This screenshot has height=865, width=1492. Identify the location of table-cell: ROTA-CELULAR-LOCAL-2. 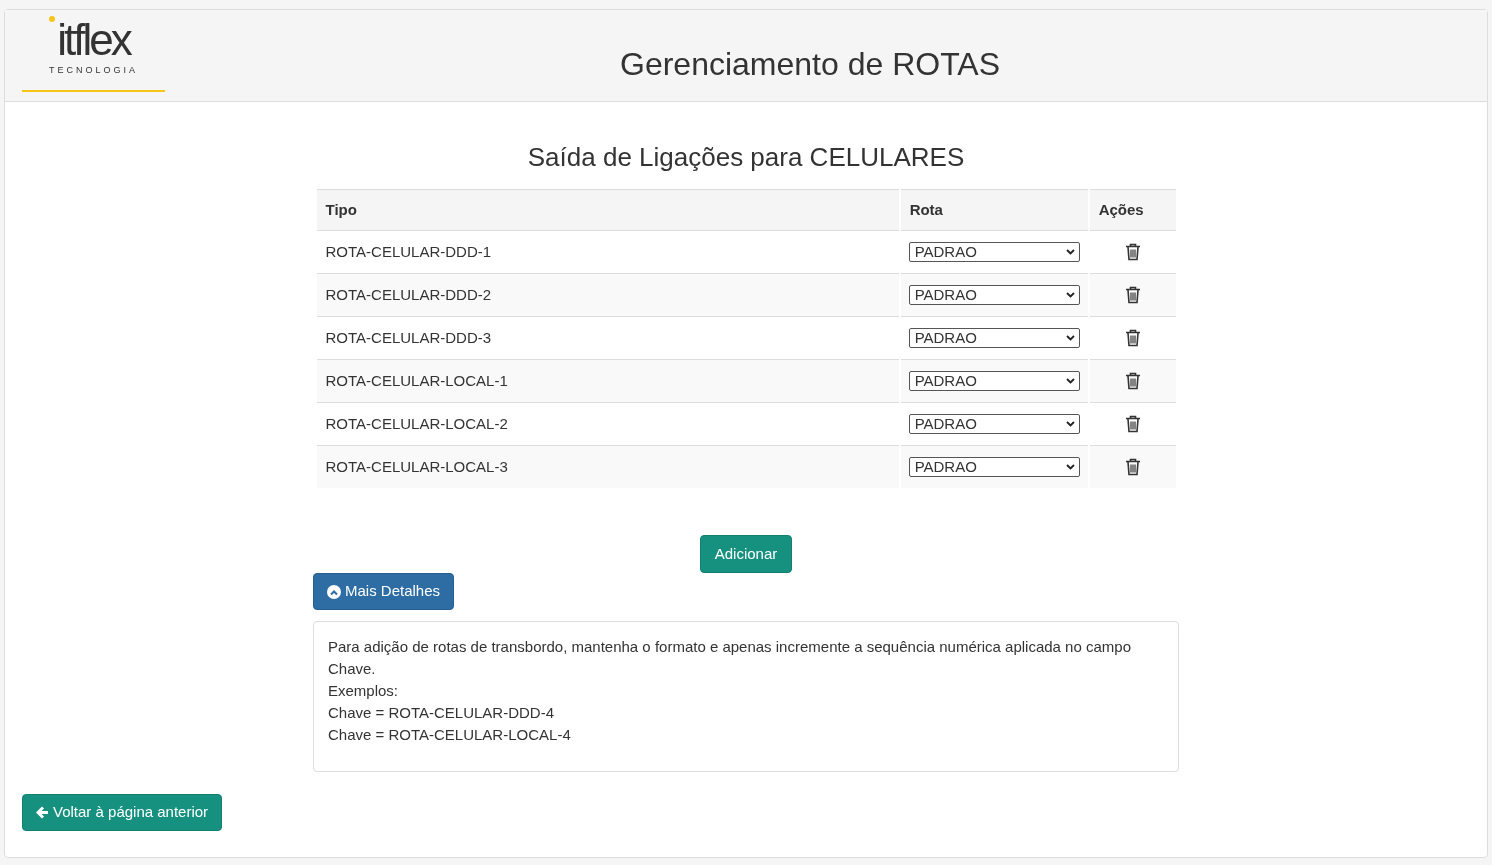
(416, 423).